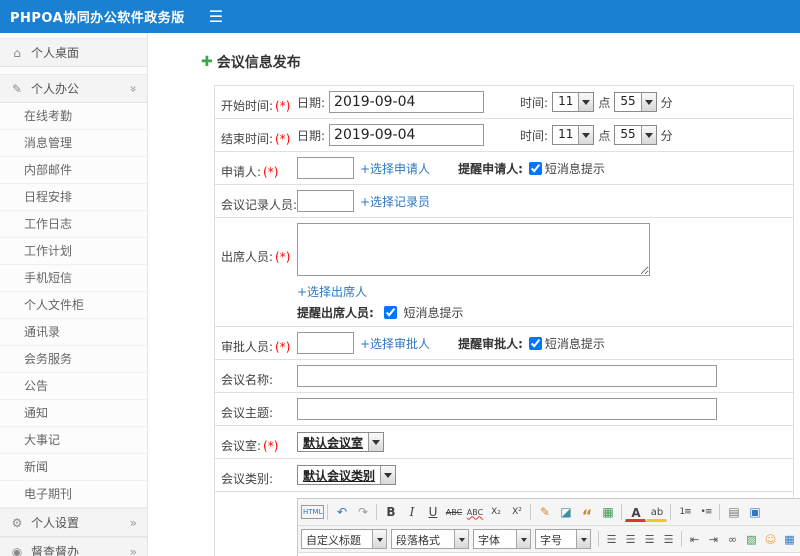 This screenshot has height=556, width=800. Describe the element at coordinates (73, 278) in the screenshot. I see `sidebar-item-sms: 手机短信` at that location.